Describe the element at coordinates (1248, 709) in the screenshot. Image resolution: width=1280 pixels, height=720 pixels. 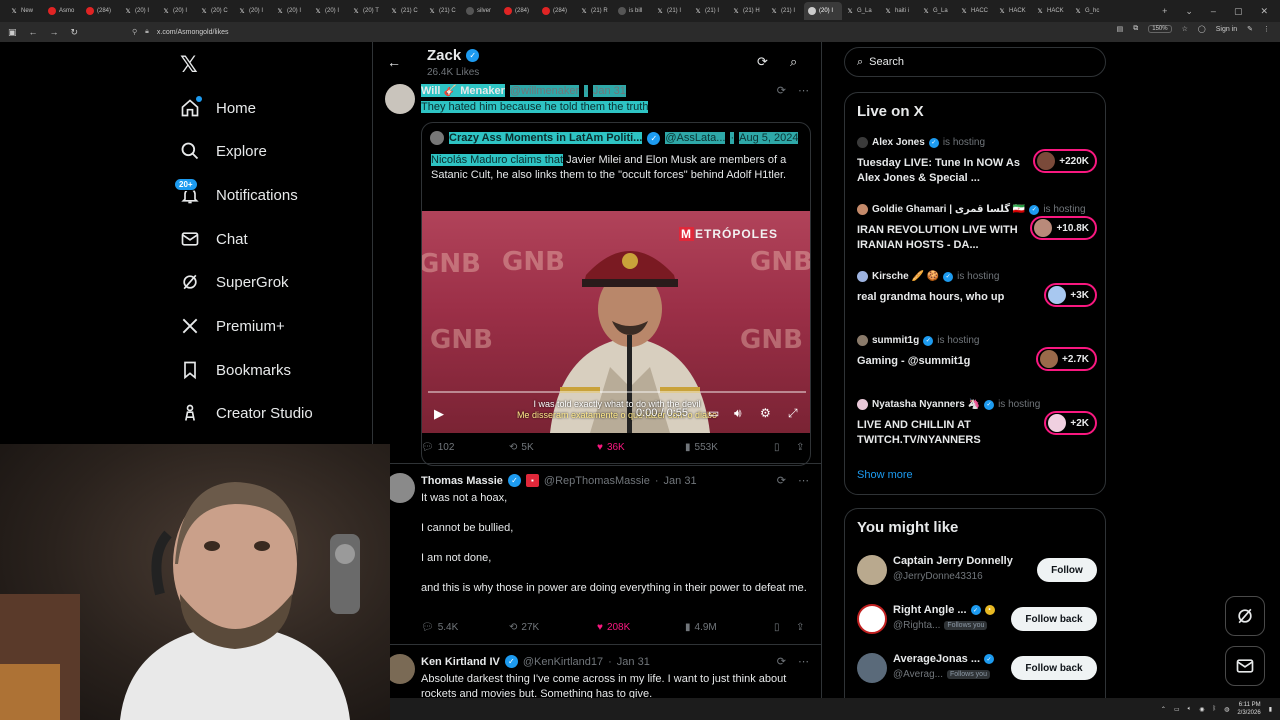
I see `clock: 6:11 PM 2/3/2026` at that location.